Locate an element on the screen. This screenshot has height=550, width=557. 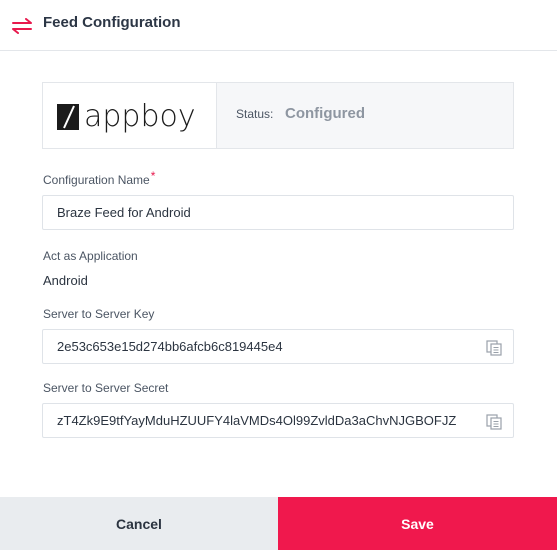
server-key-input is located at coordinates (278, 346).